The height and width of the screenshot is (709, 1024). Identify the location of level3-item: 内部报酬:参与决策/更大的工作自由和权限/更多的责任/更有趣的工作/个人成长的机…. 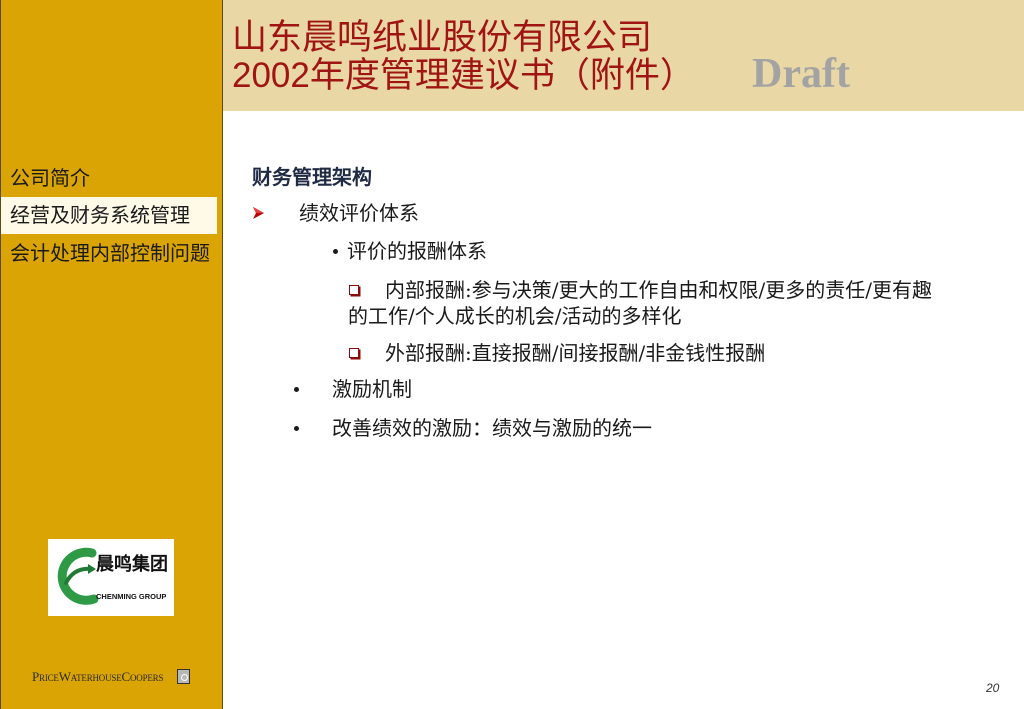
(648, 303).